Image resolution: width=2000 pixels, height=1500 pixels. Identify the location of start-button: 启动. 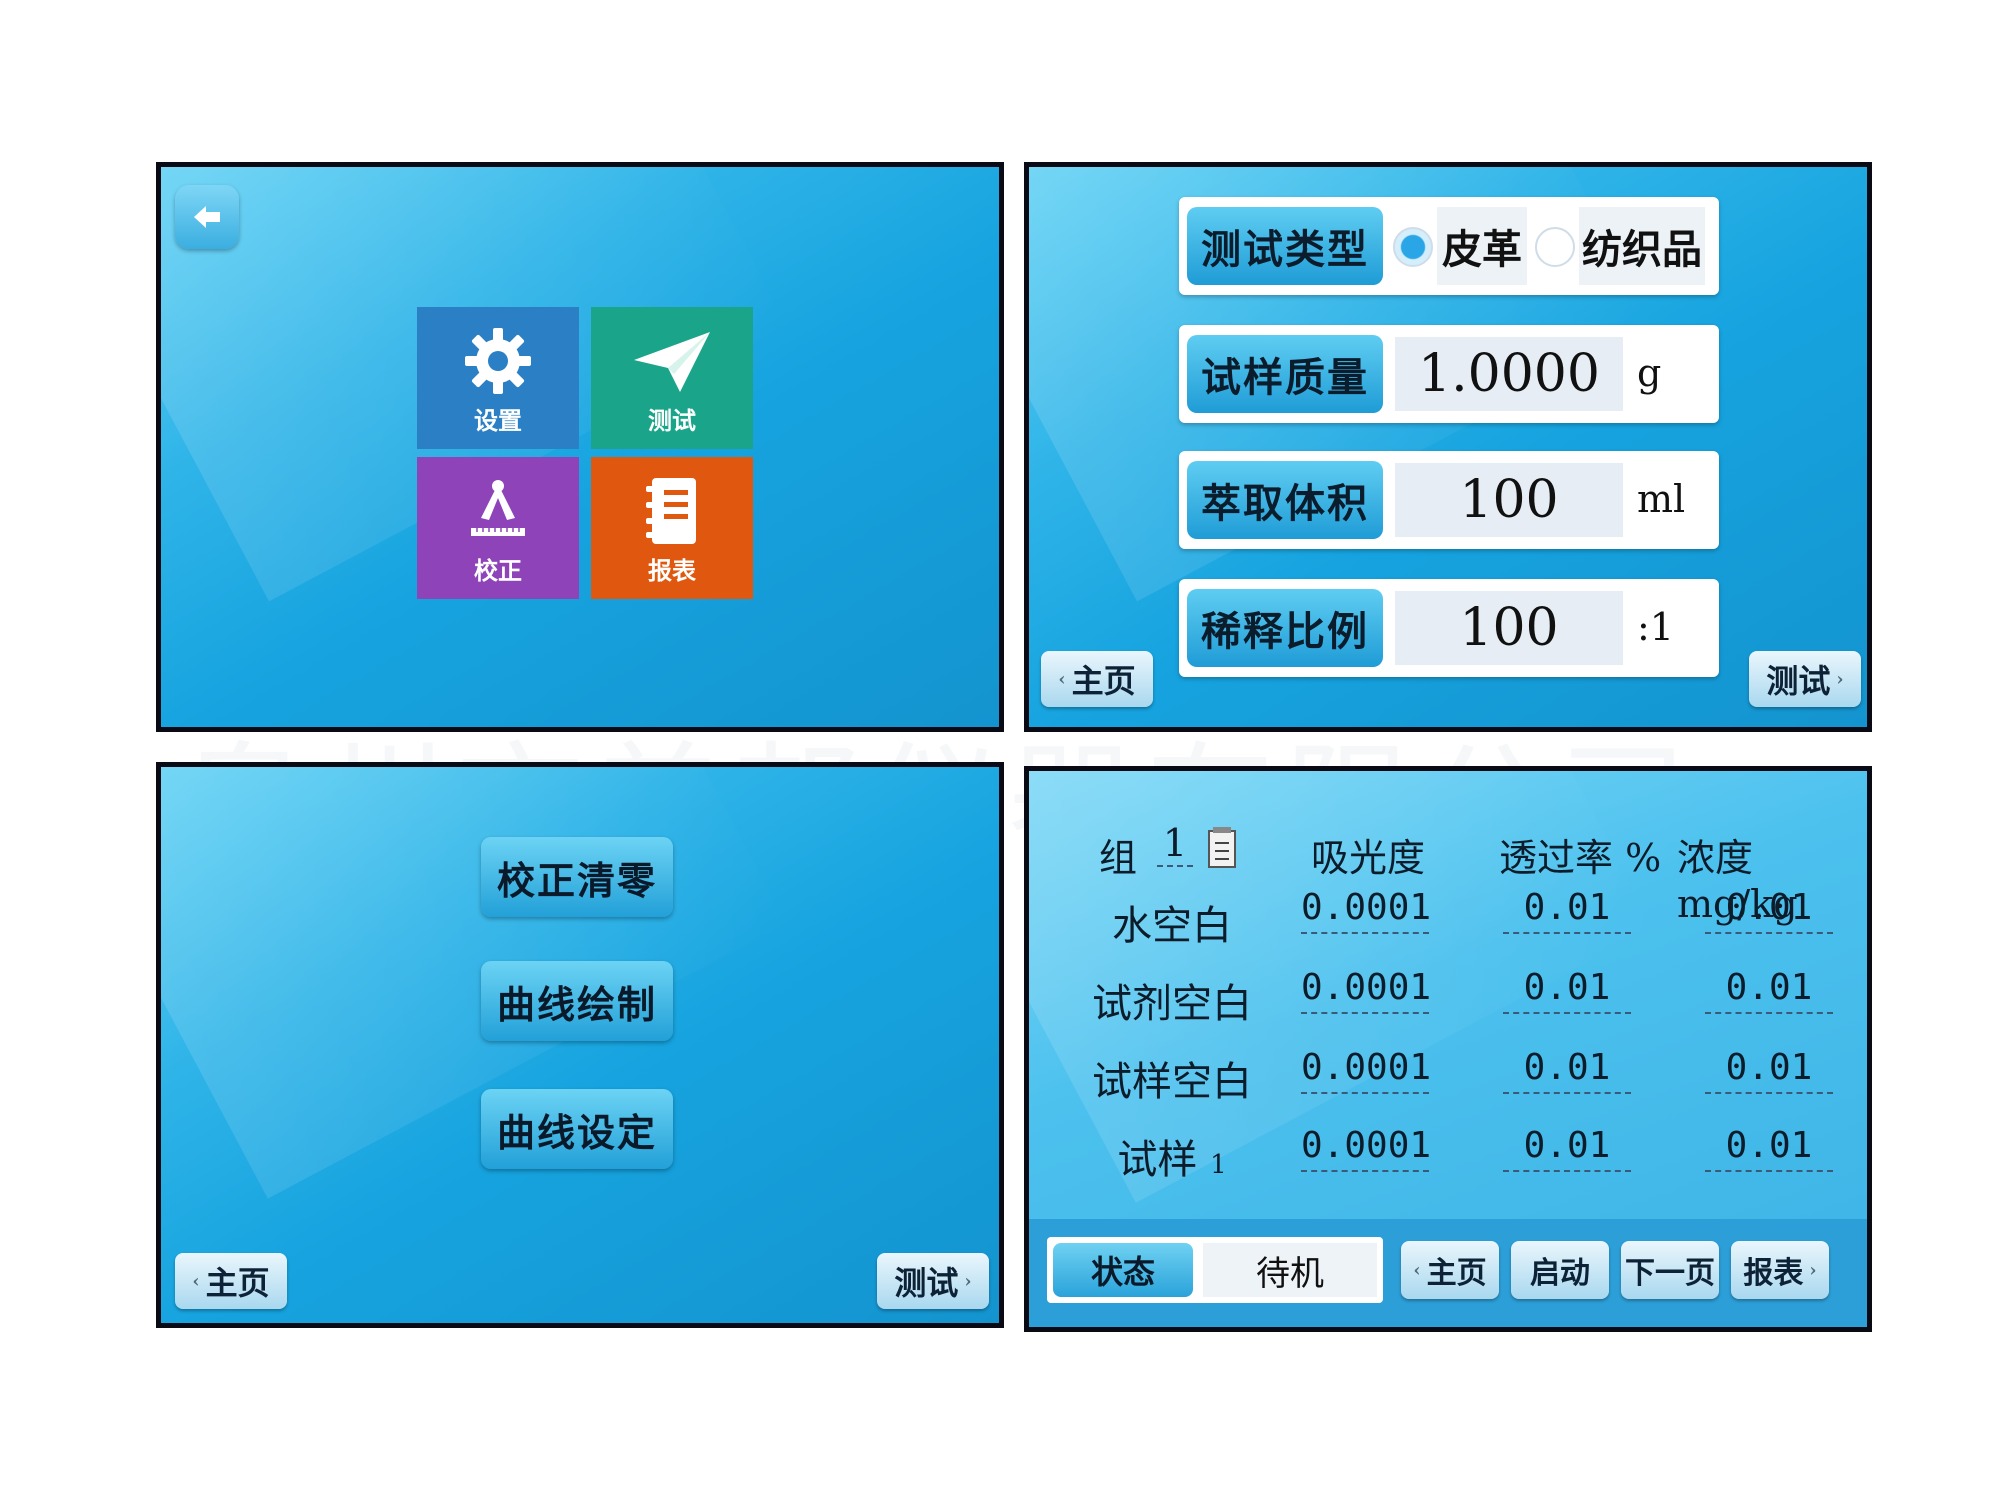
(1560, 1270).